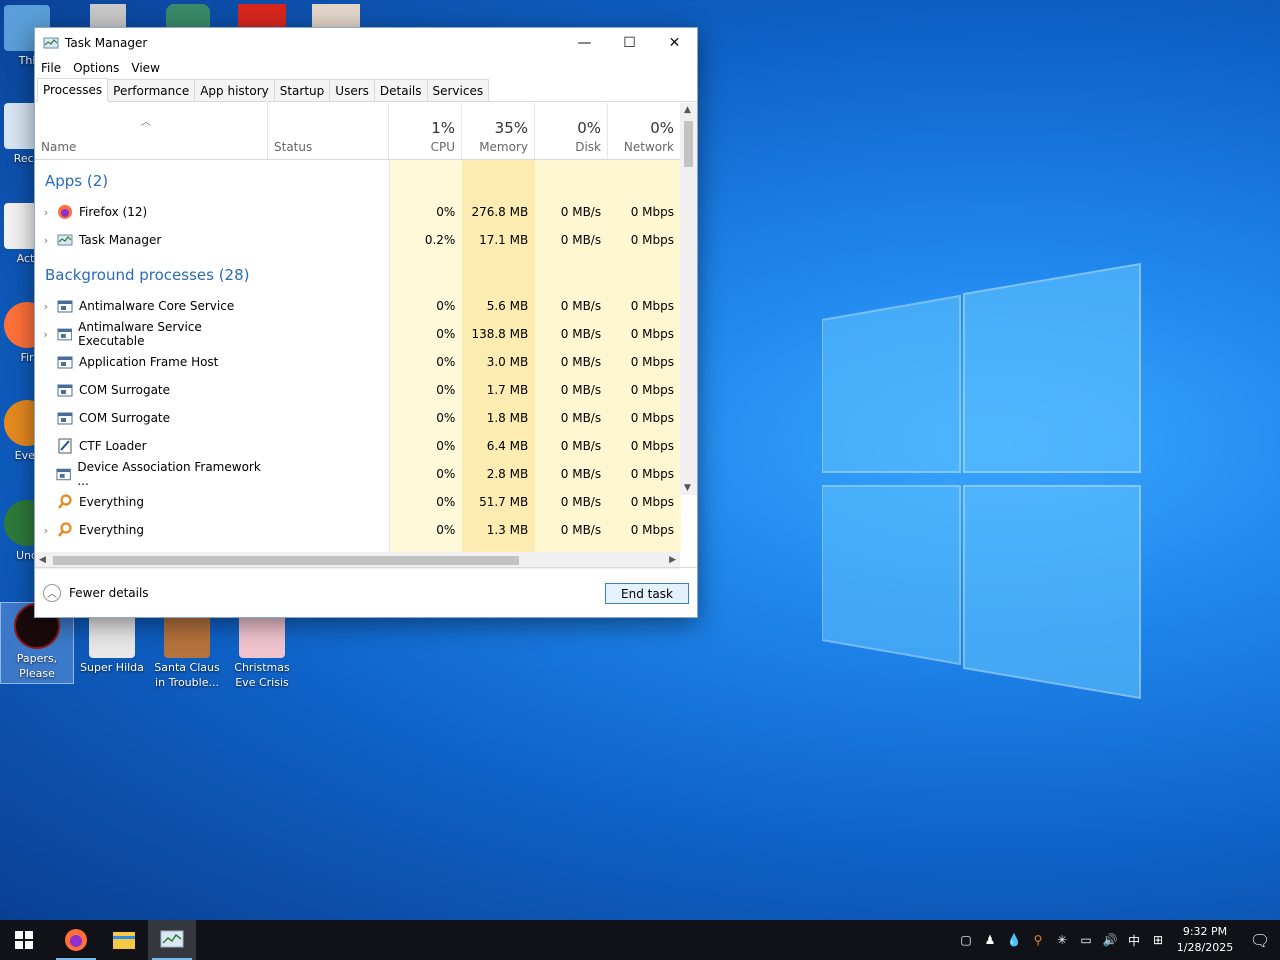 The width and height of the screenshot is (1280, 960). I want to click on minimize-button: —, so click(584, 43).